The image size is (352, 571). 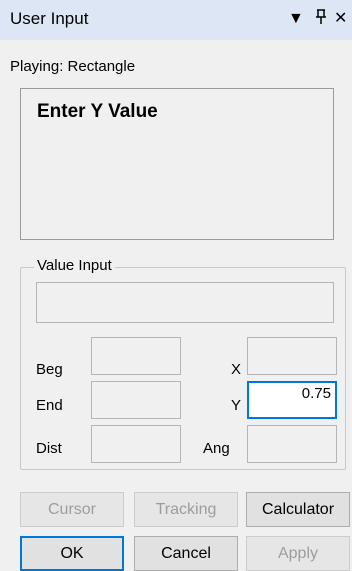 I want to click on value-input-field, so click(x=185, y=302).